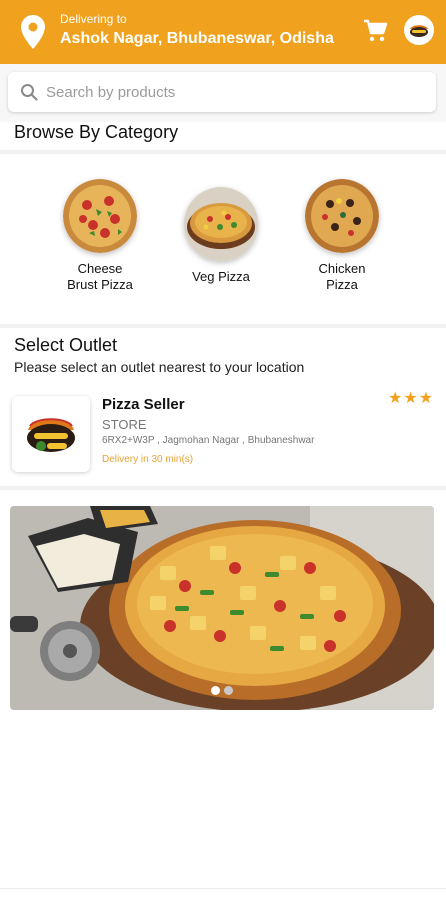  I want to click on outlet-delivery-time: Delivery in 30 min(s), so click(148, 459).